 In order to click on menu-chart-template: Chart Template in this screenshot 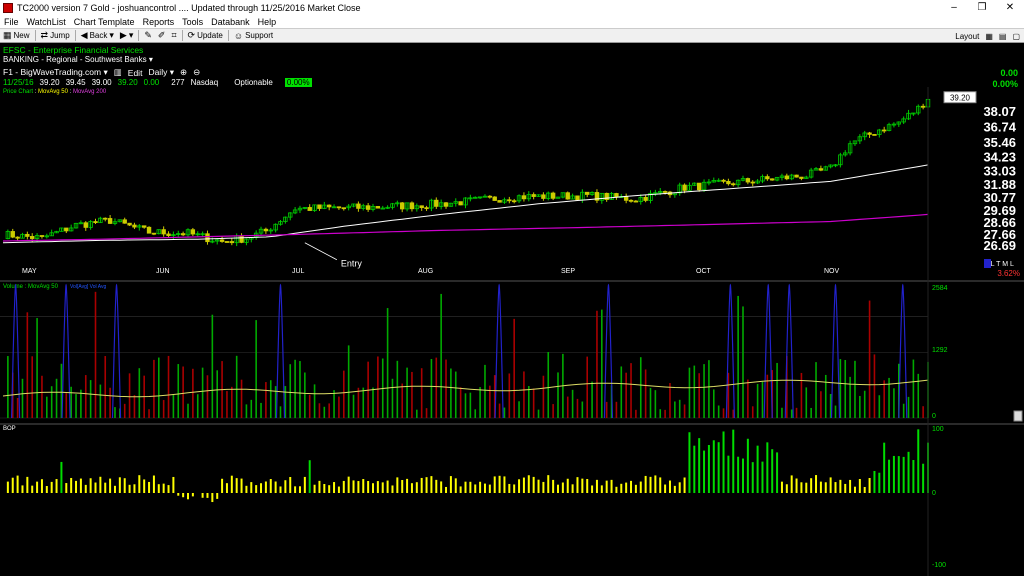, I will do `click(104, 22)`.